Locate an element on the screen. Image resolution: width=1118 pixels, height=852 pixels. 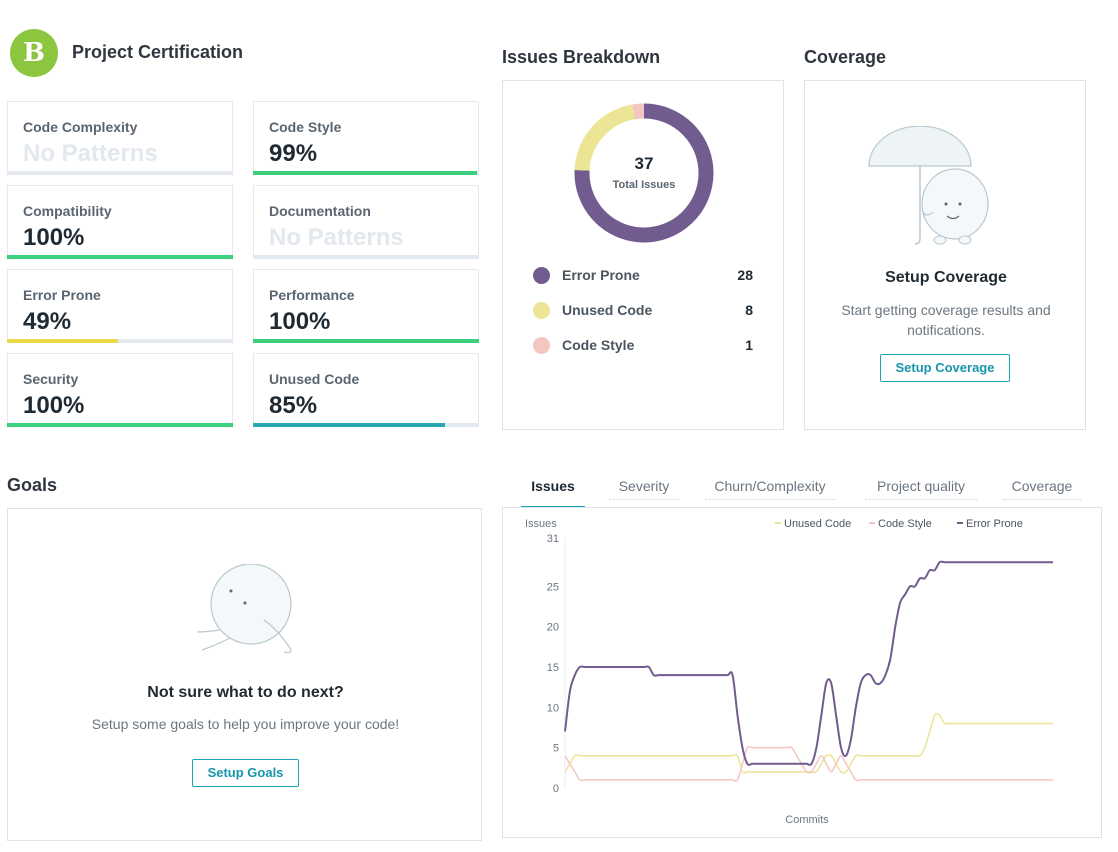
coverage-title: Coverage is located at coordinates (845, 57).